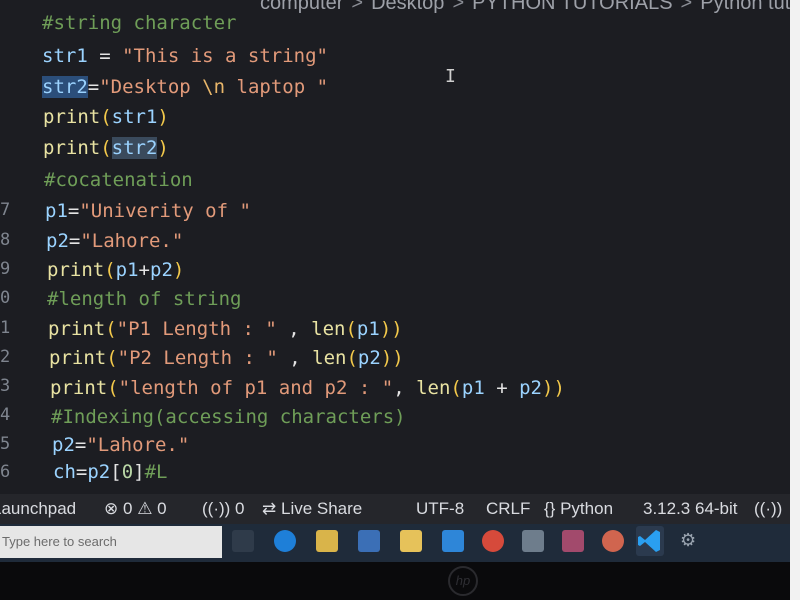 The height and width of the screenshot is (600, 800). What do you see at coordinates (411, 541) in the screenshot?
I see `folder-icon` at bounding box center [411, 541].